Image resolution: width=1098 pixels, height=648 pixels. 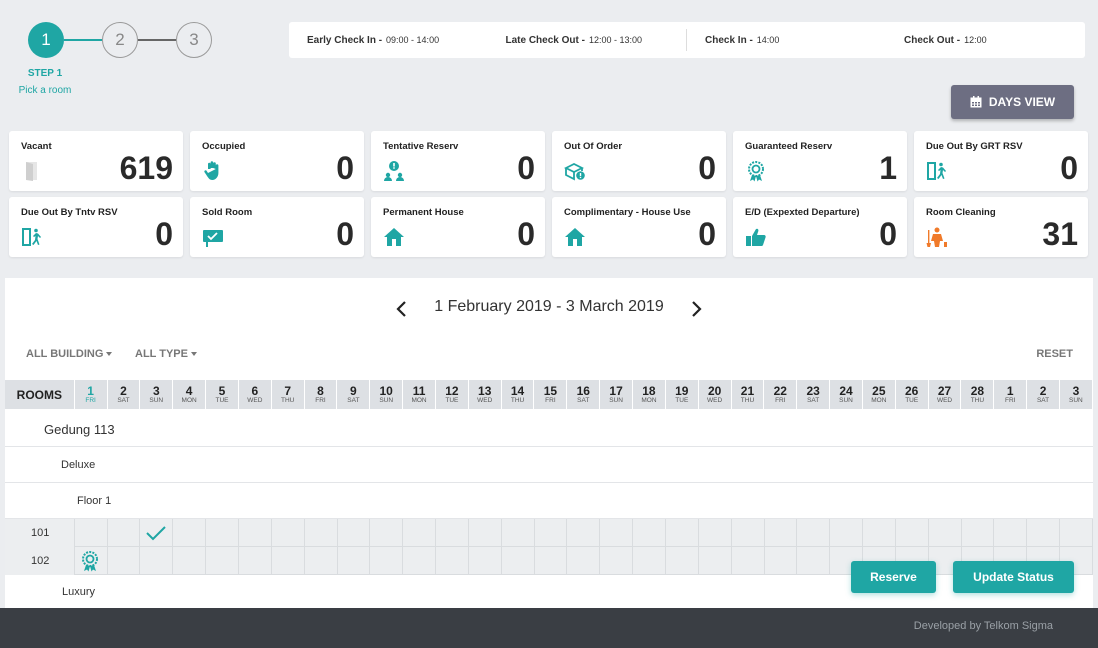 What do you see at coordinates (846, 400) in the screenshot?
I see `day-weekday: SUN` at bounding box center [846, 400].